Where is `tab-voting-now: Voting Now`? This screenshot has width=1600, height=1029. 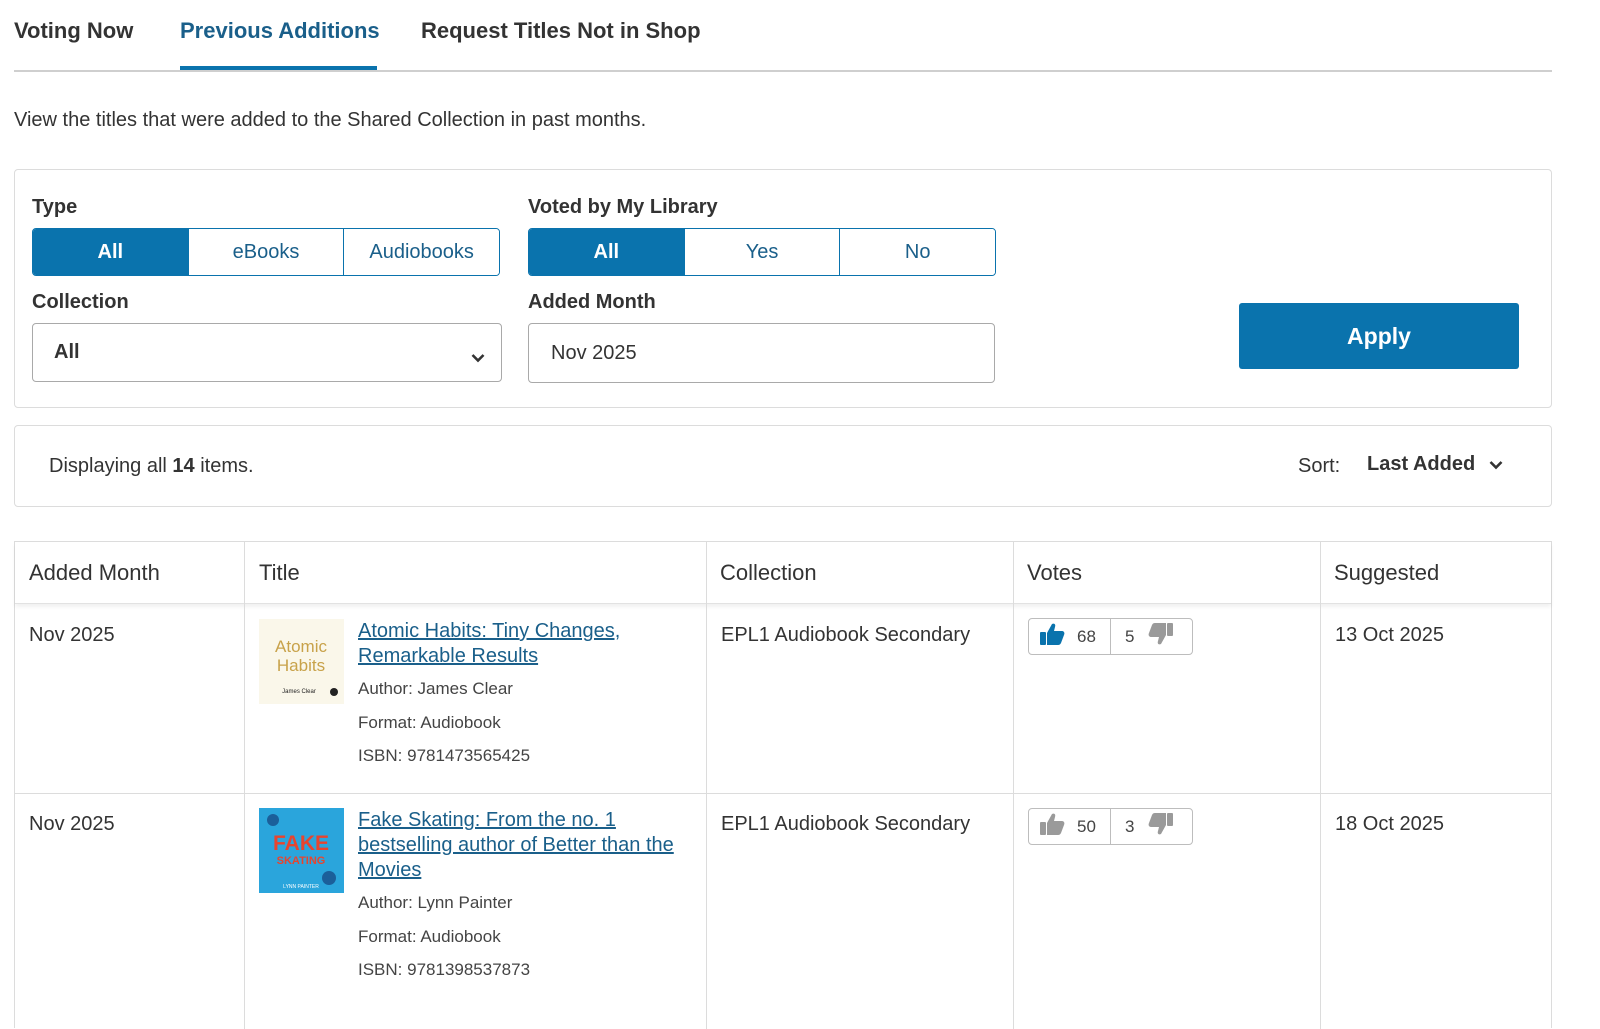
tab-voting-now: Voting Now is located at coordinates (73, 31).